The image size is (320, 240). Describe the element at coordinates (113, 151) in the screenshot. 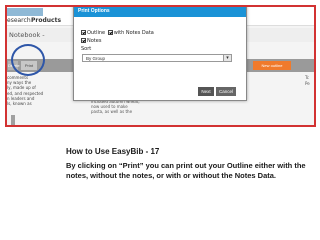

I see `caption-title: How to Use EasyBib - 17` at that location.